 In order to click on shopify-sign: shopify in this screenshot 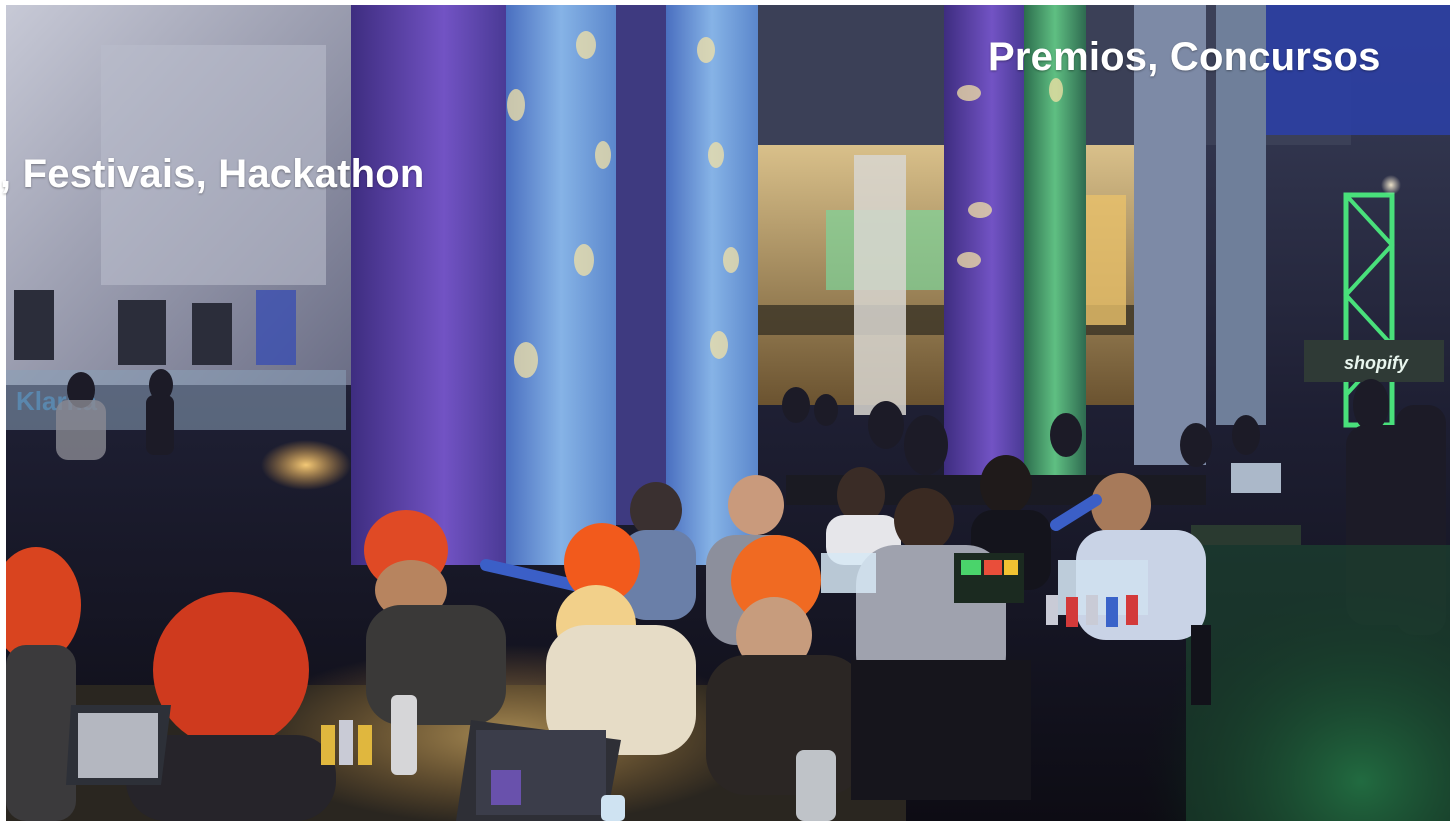, I will do `click(1376, 363)`.